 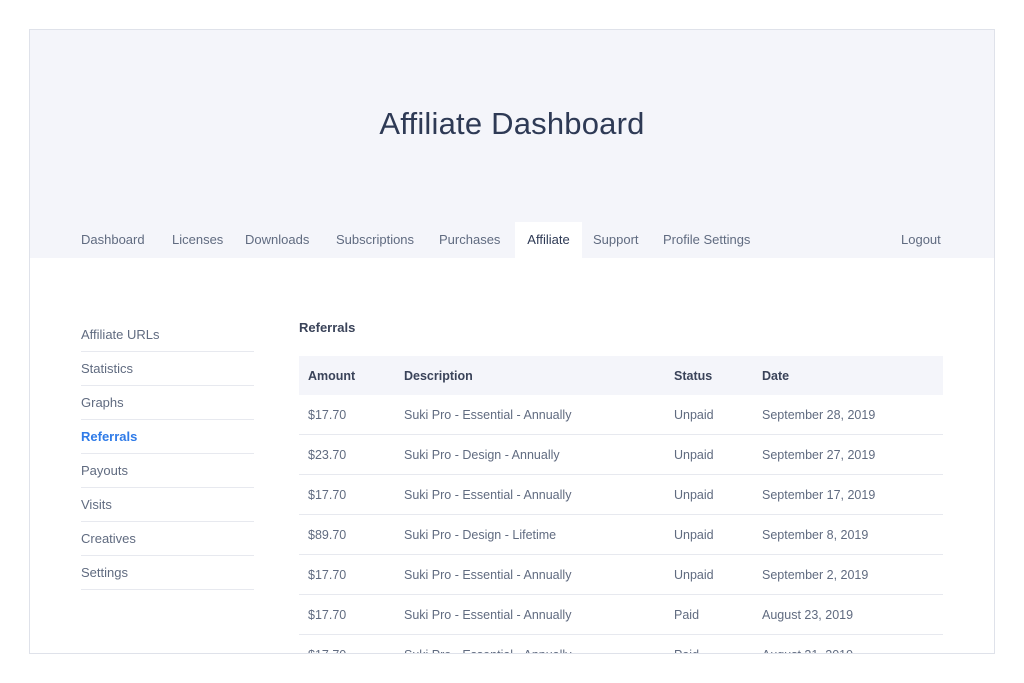 I want to click on sidebar-item-payouts: Payouts, so click(x=167, y=471).